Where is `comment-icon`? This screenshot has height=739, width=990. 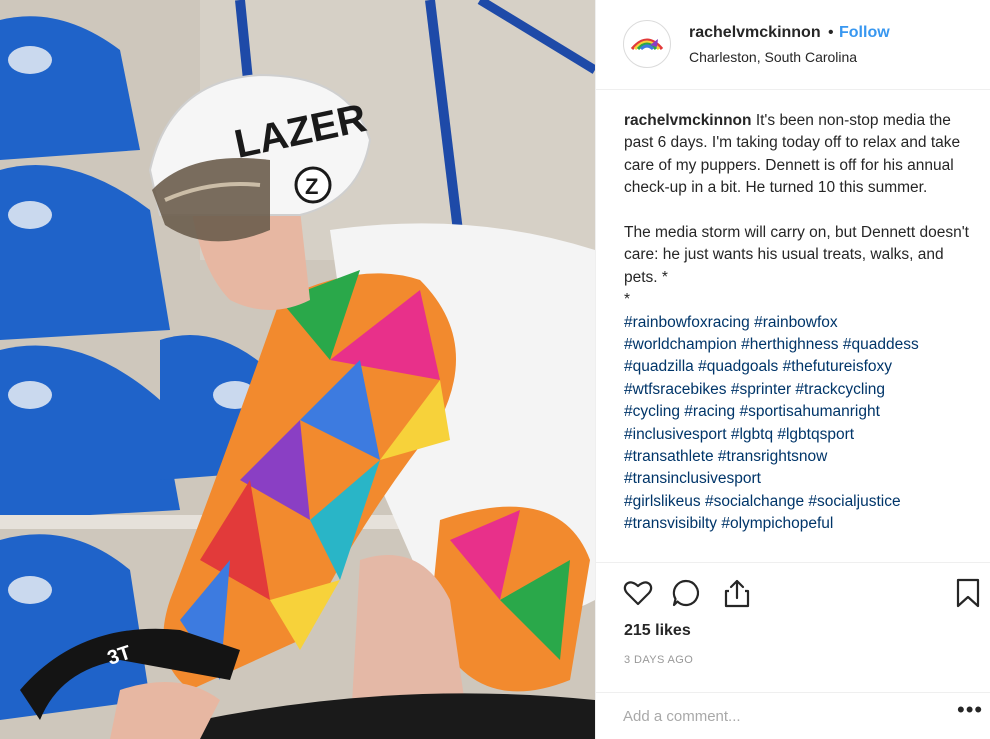 comment-icon is located at coordinates (686, 593).